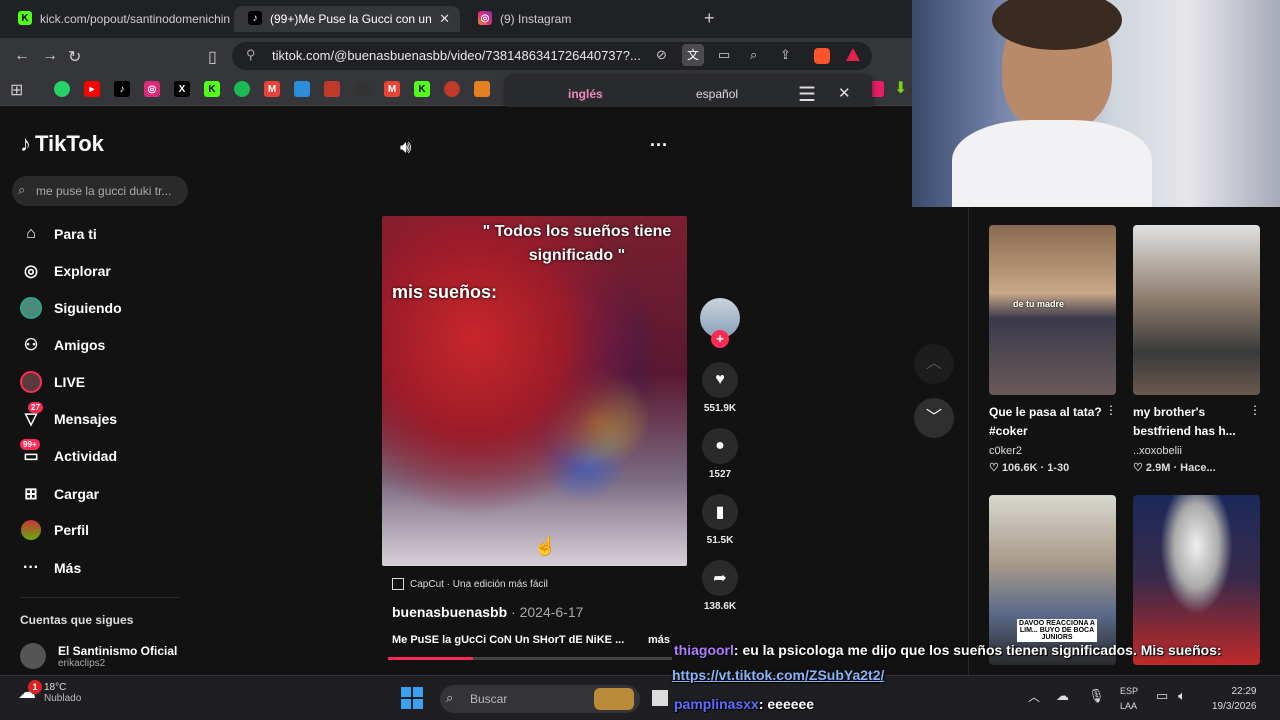 Image resolution: width=1280 pixels, height=720 pixels. What do you see at coordinates (900, 88) in the screenshot?
I see `download-icon: ⬇` at bounding box center [900, 88].